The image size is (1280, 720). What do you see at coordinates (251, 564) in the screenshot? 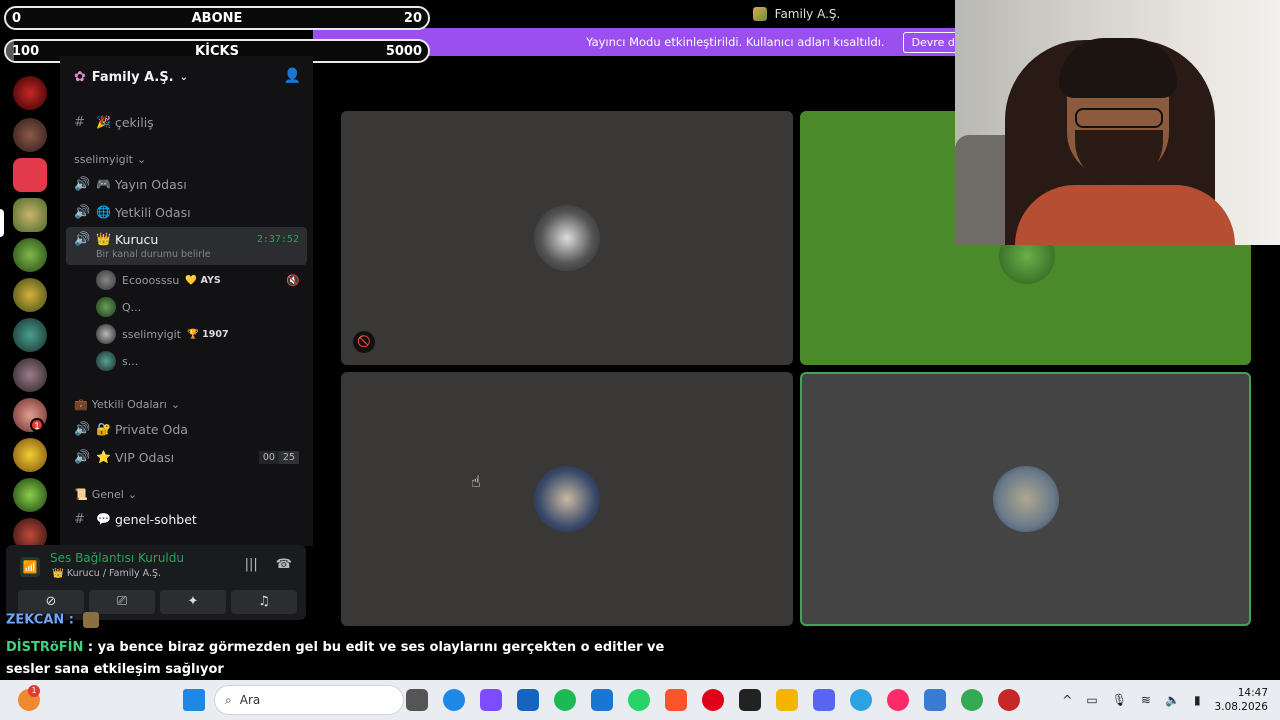
I see `noise-suppression-icon: |||` at bounding box center [251, 564].